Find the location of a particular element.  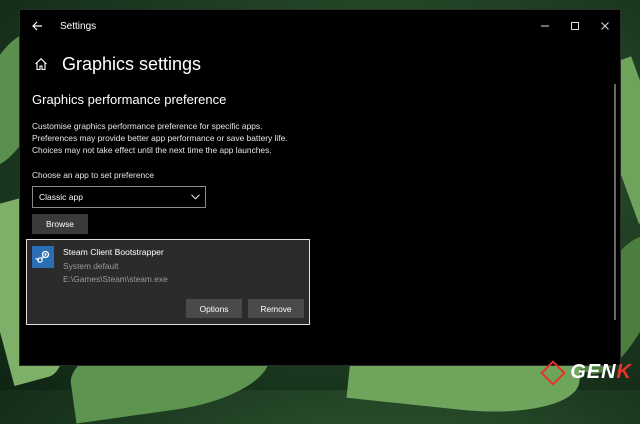

dropdown-value: Classic app is located at coordinates (61, 197).